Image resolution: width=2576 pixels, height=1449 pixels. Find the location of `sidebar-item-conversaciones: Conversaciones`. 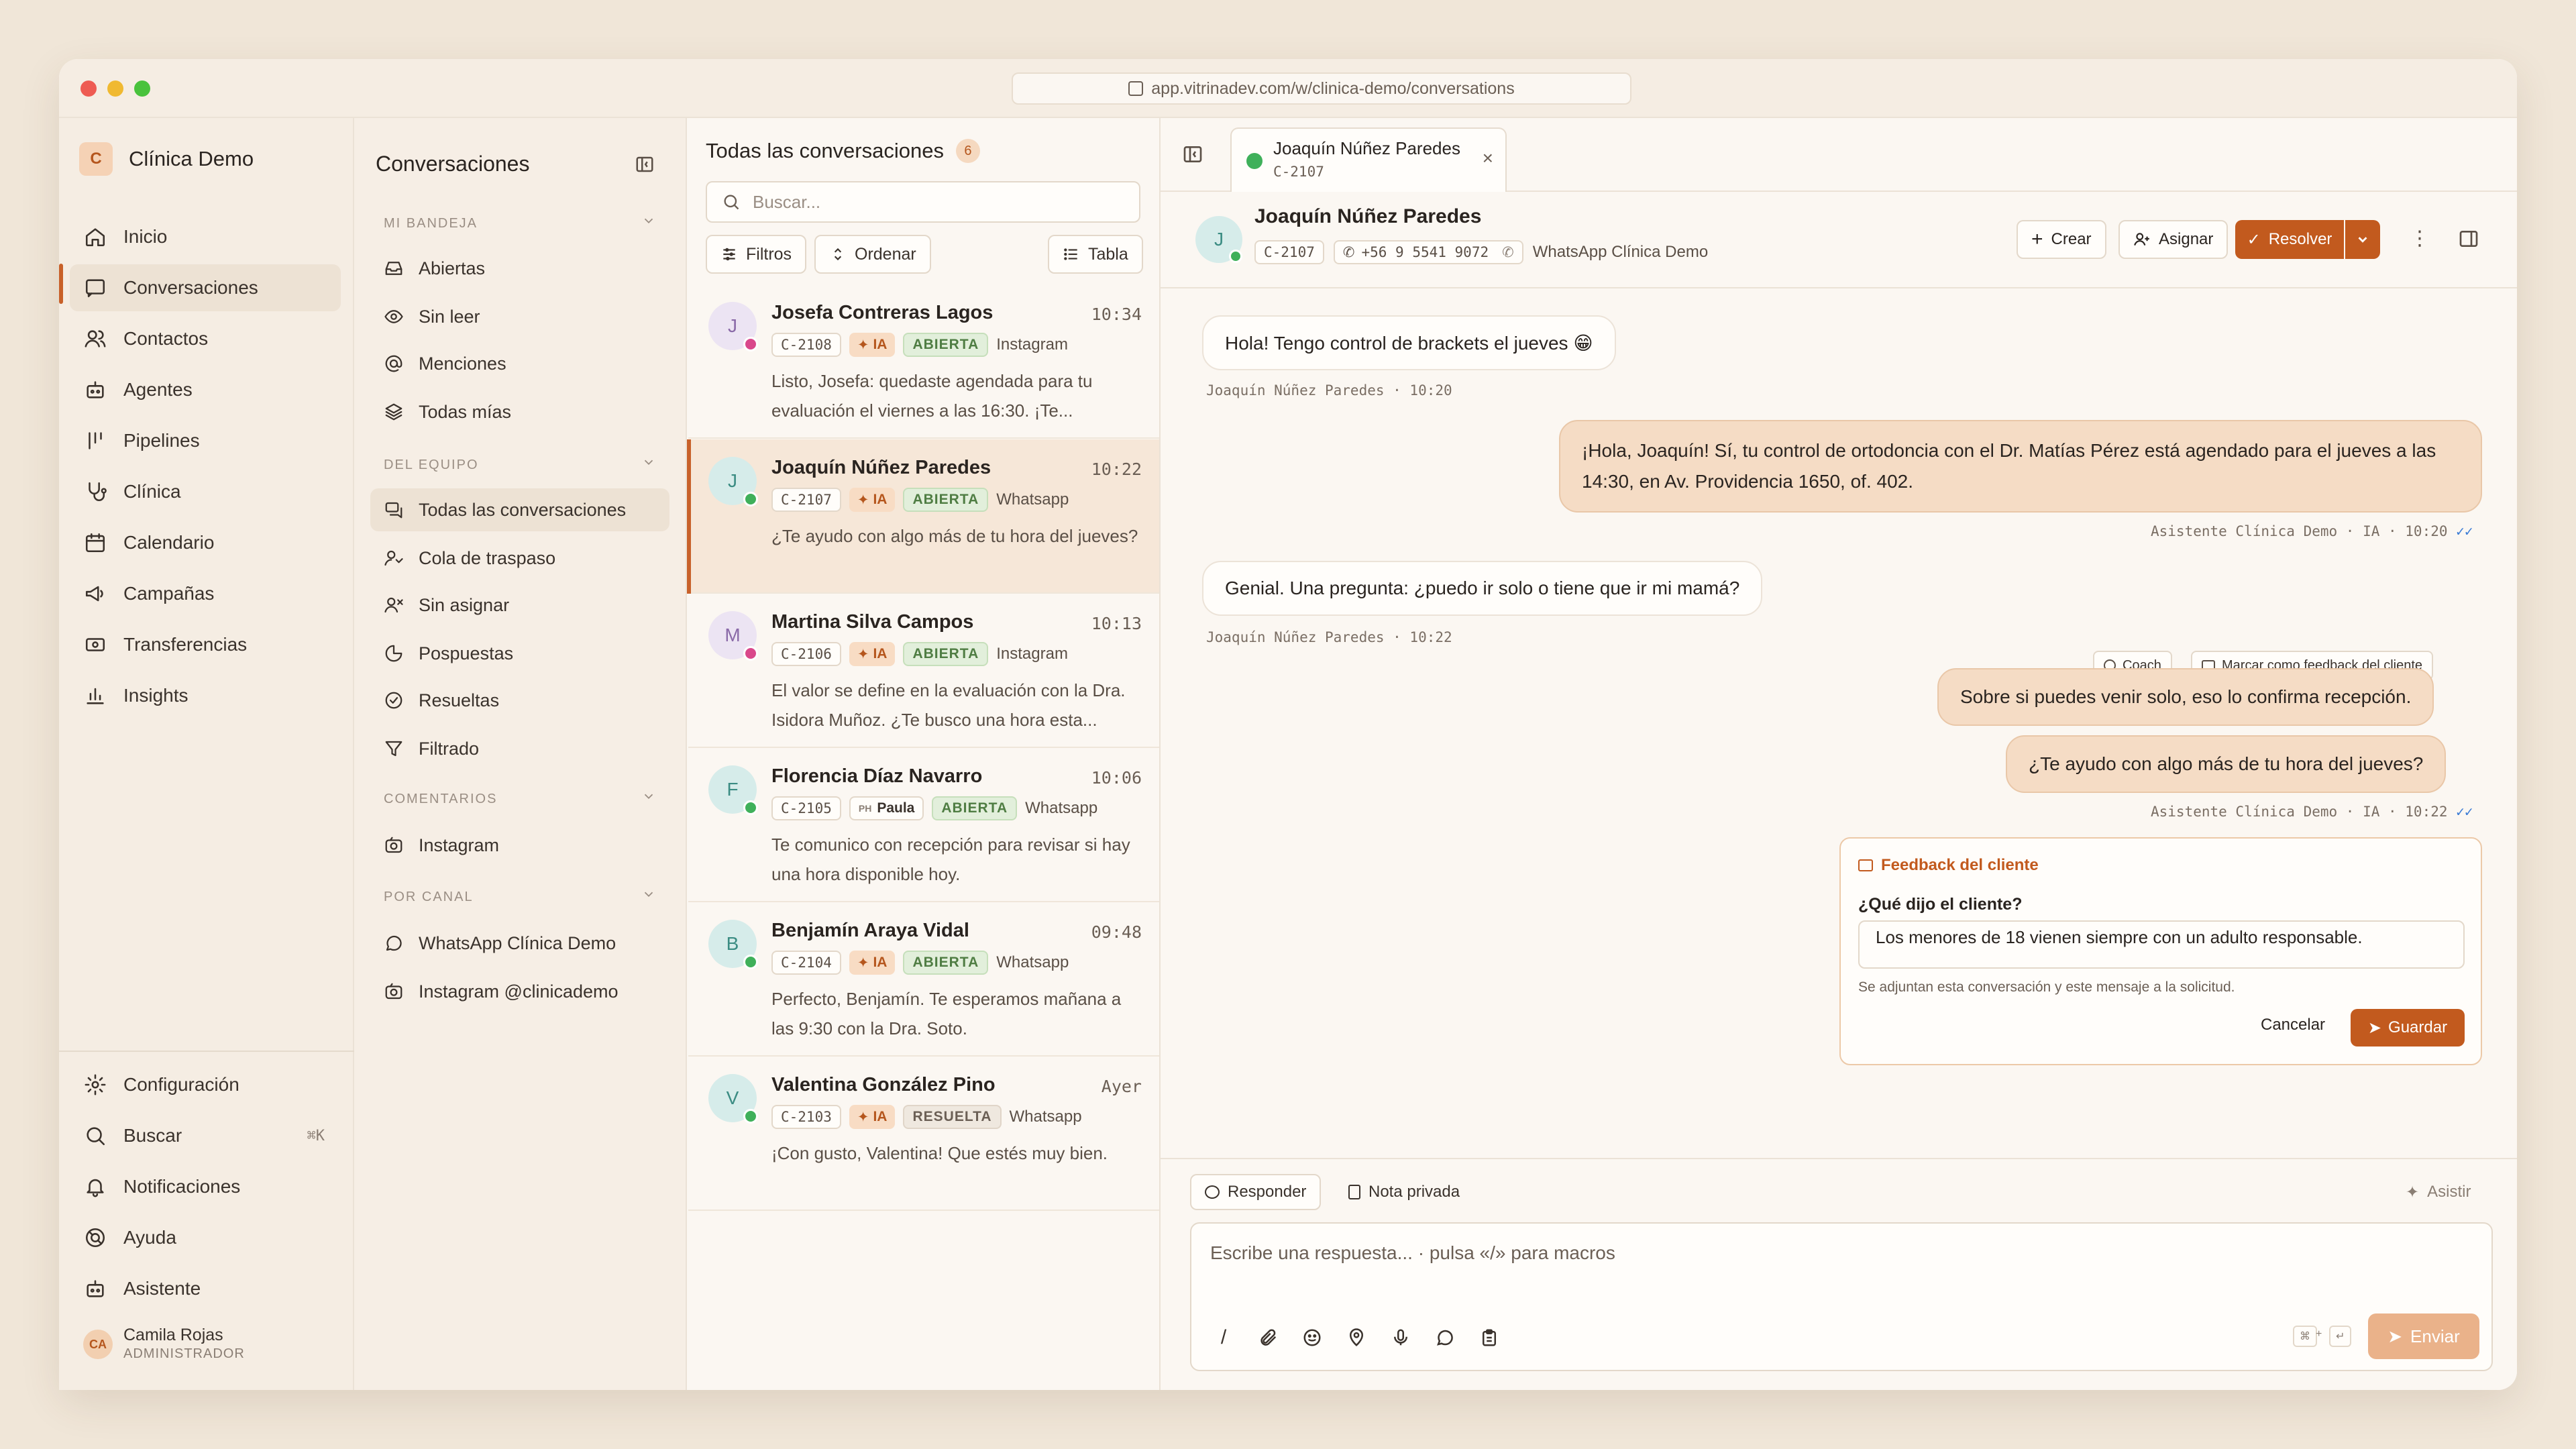

sidebar-item-conversaciones: Conversaciones is located at coordinates (205, 287).